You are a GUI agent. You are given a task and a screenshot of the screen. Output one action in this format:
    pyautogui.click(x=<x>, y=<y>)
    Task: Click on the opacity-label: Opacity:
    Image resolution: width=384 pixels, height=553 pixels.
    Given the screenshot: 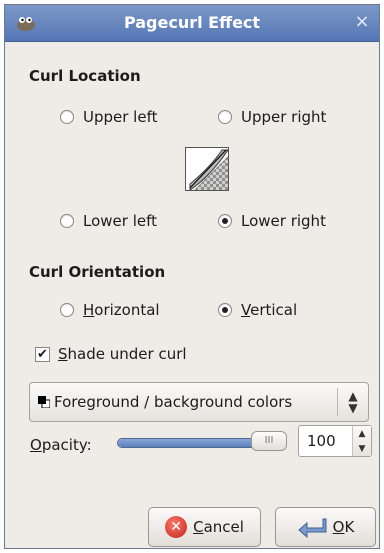 What is the action you would take?
    pyautogui.click(x=61, y=445)
    